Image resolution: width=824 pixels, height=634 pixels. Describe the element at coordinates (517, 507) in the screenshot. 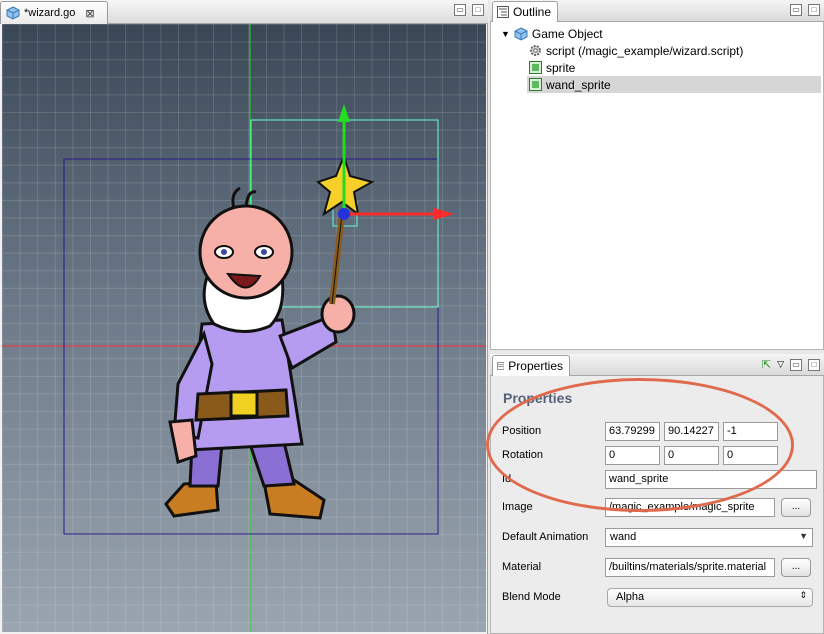

I see `image-label: Image` at that location.